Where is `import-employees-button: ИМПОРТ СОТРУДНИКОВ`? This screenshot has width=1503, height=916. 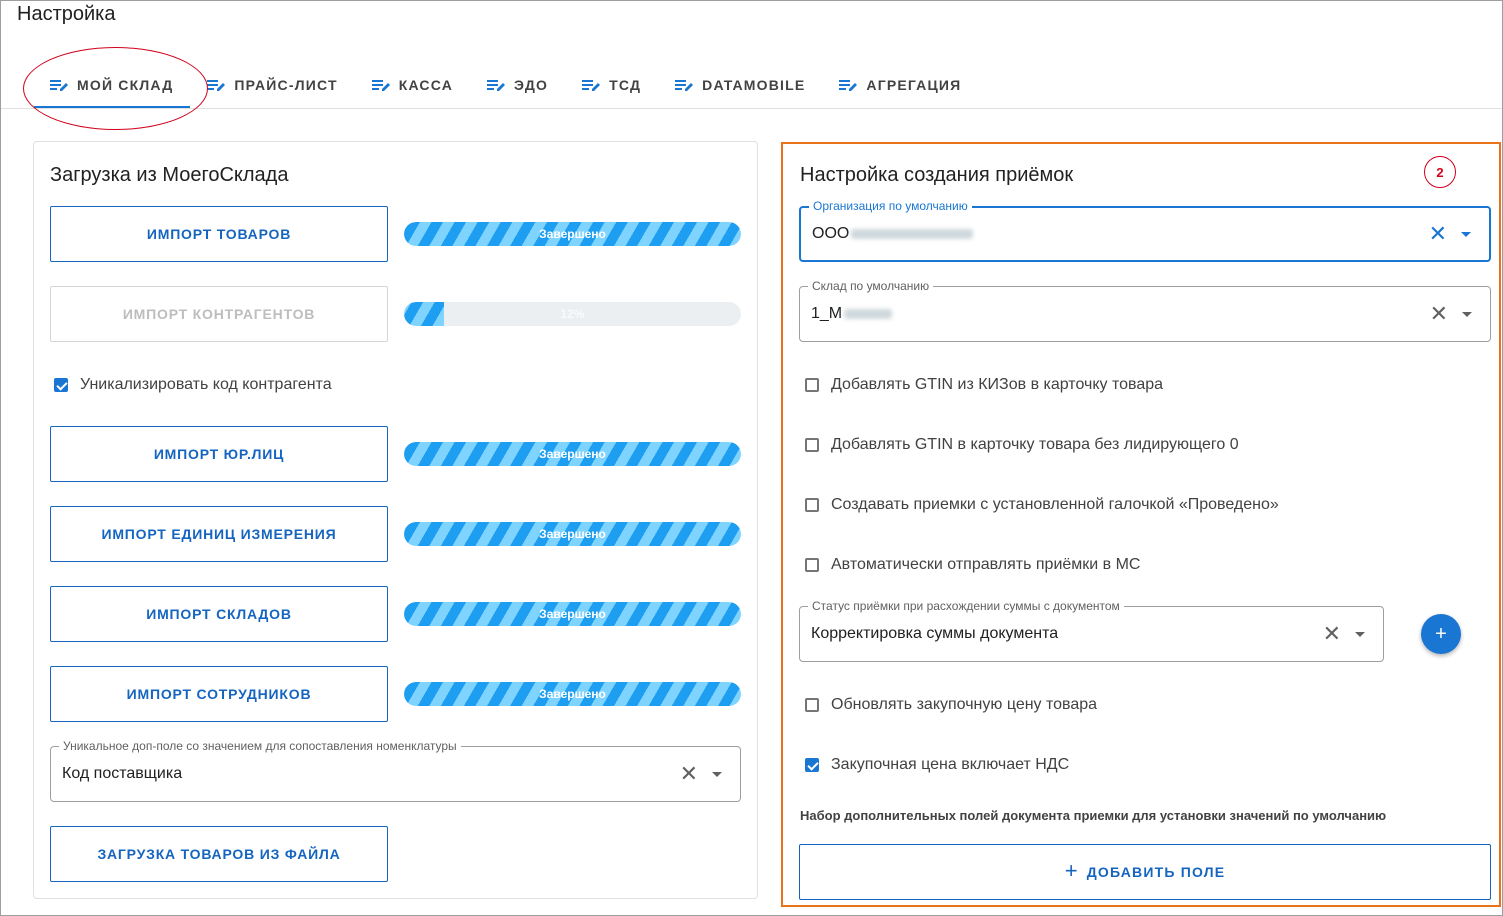 import-employees-button: ИМПОРТ СОТРУДНИКОВ is located at coordinates (219, 694).